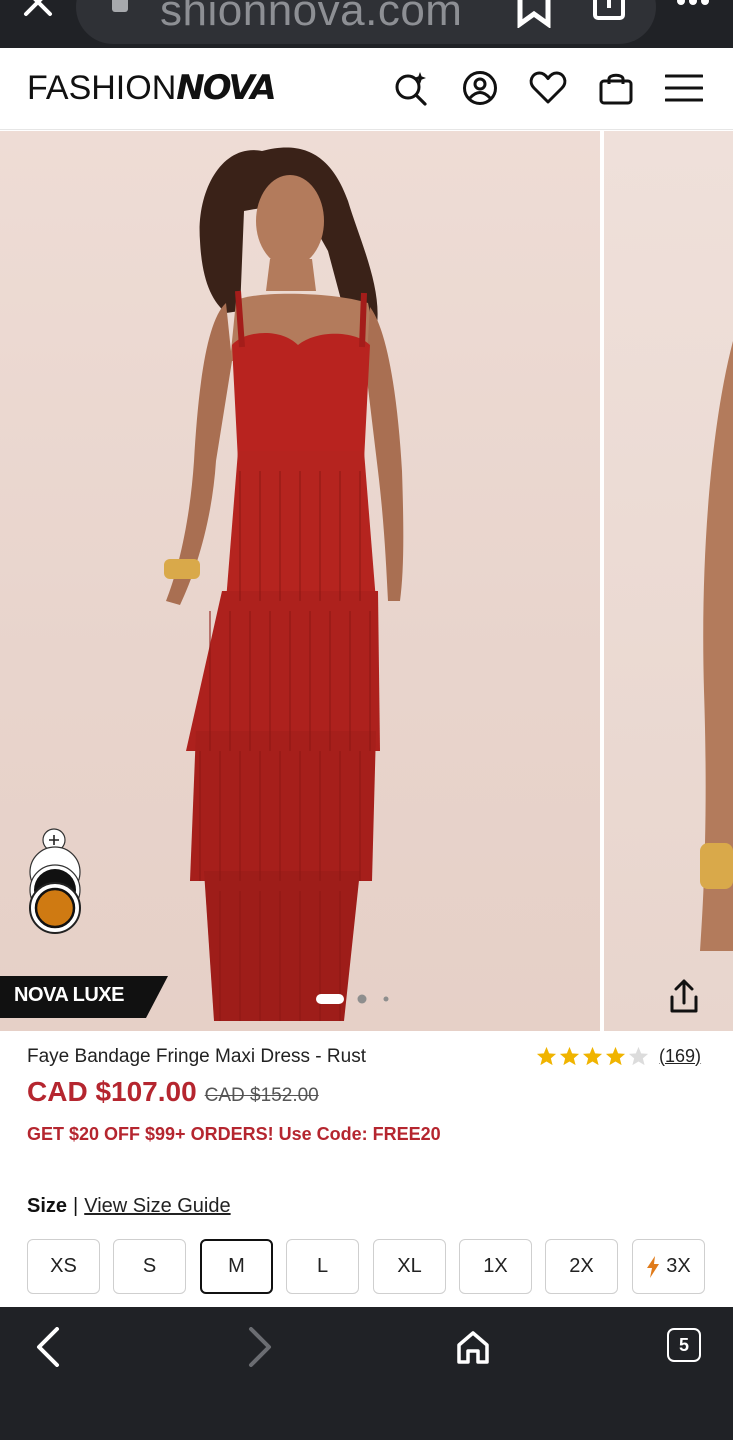 The width and height of the screenshot is (733, 1440). I want to click on close-tab-icon, so click(38, 9).